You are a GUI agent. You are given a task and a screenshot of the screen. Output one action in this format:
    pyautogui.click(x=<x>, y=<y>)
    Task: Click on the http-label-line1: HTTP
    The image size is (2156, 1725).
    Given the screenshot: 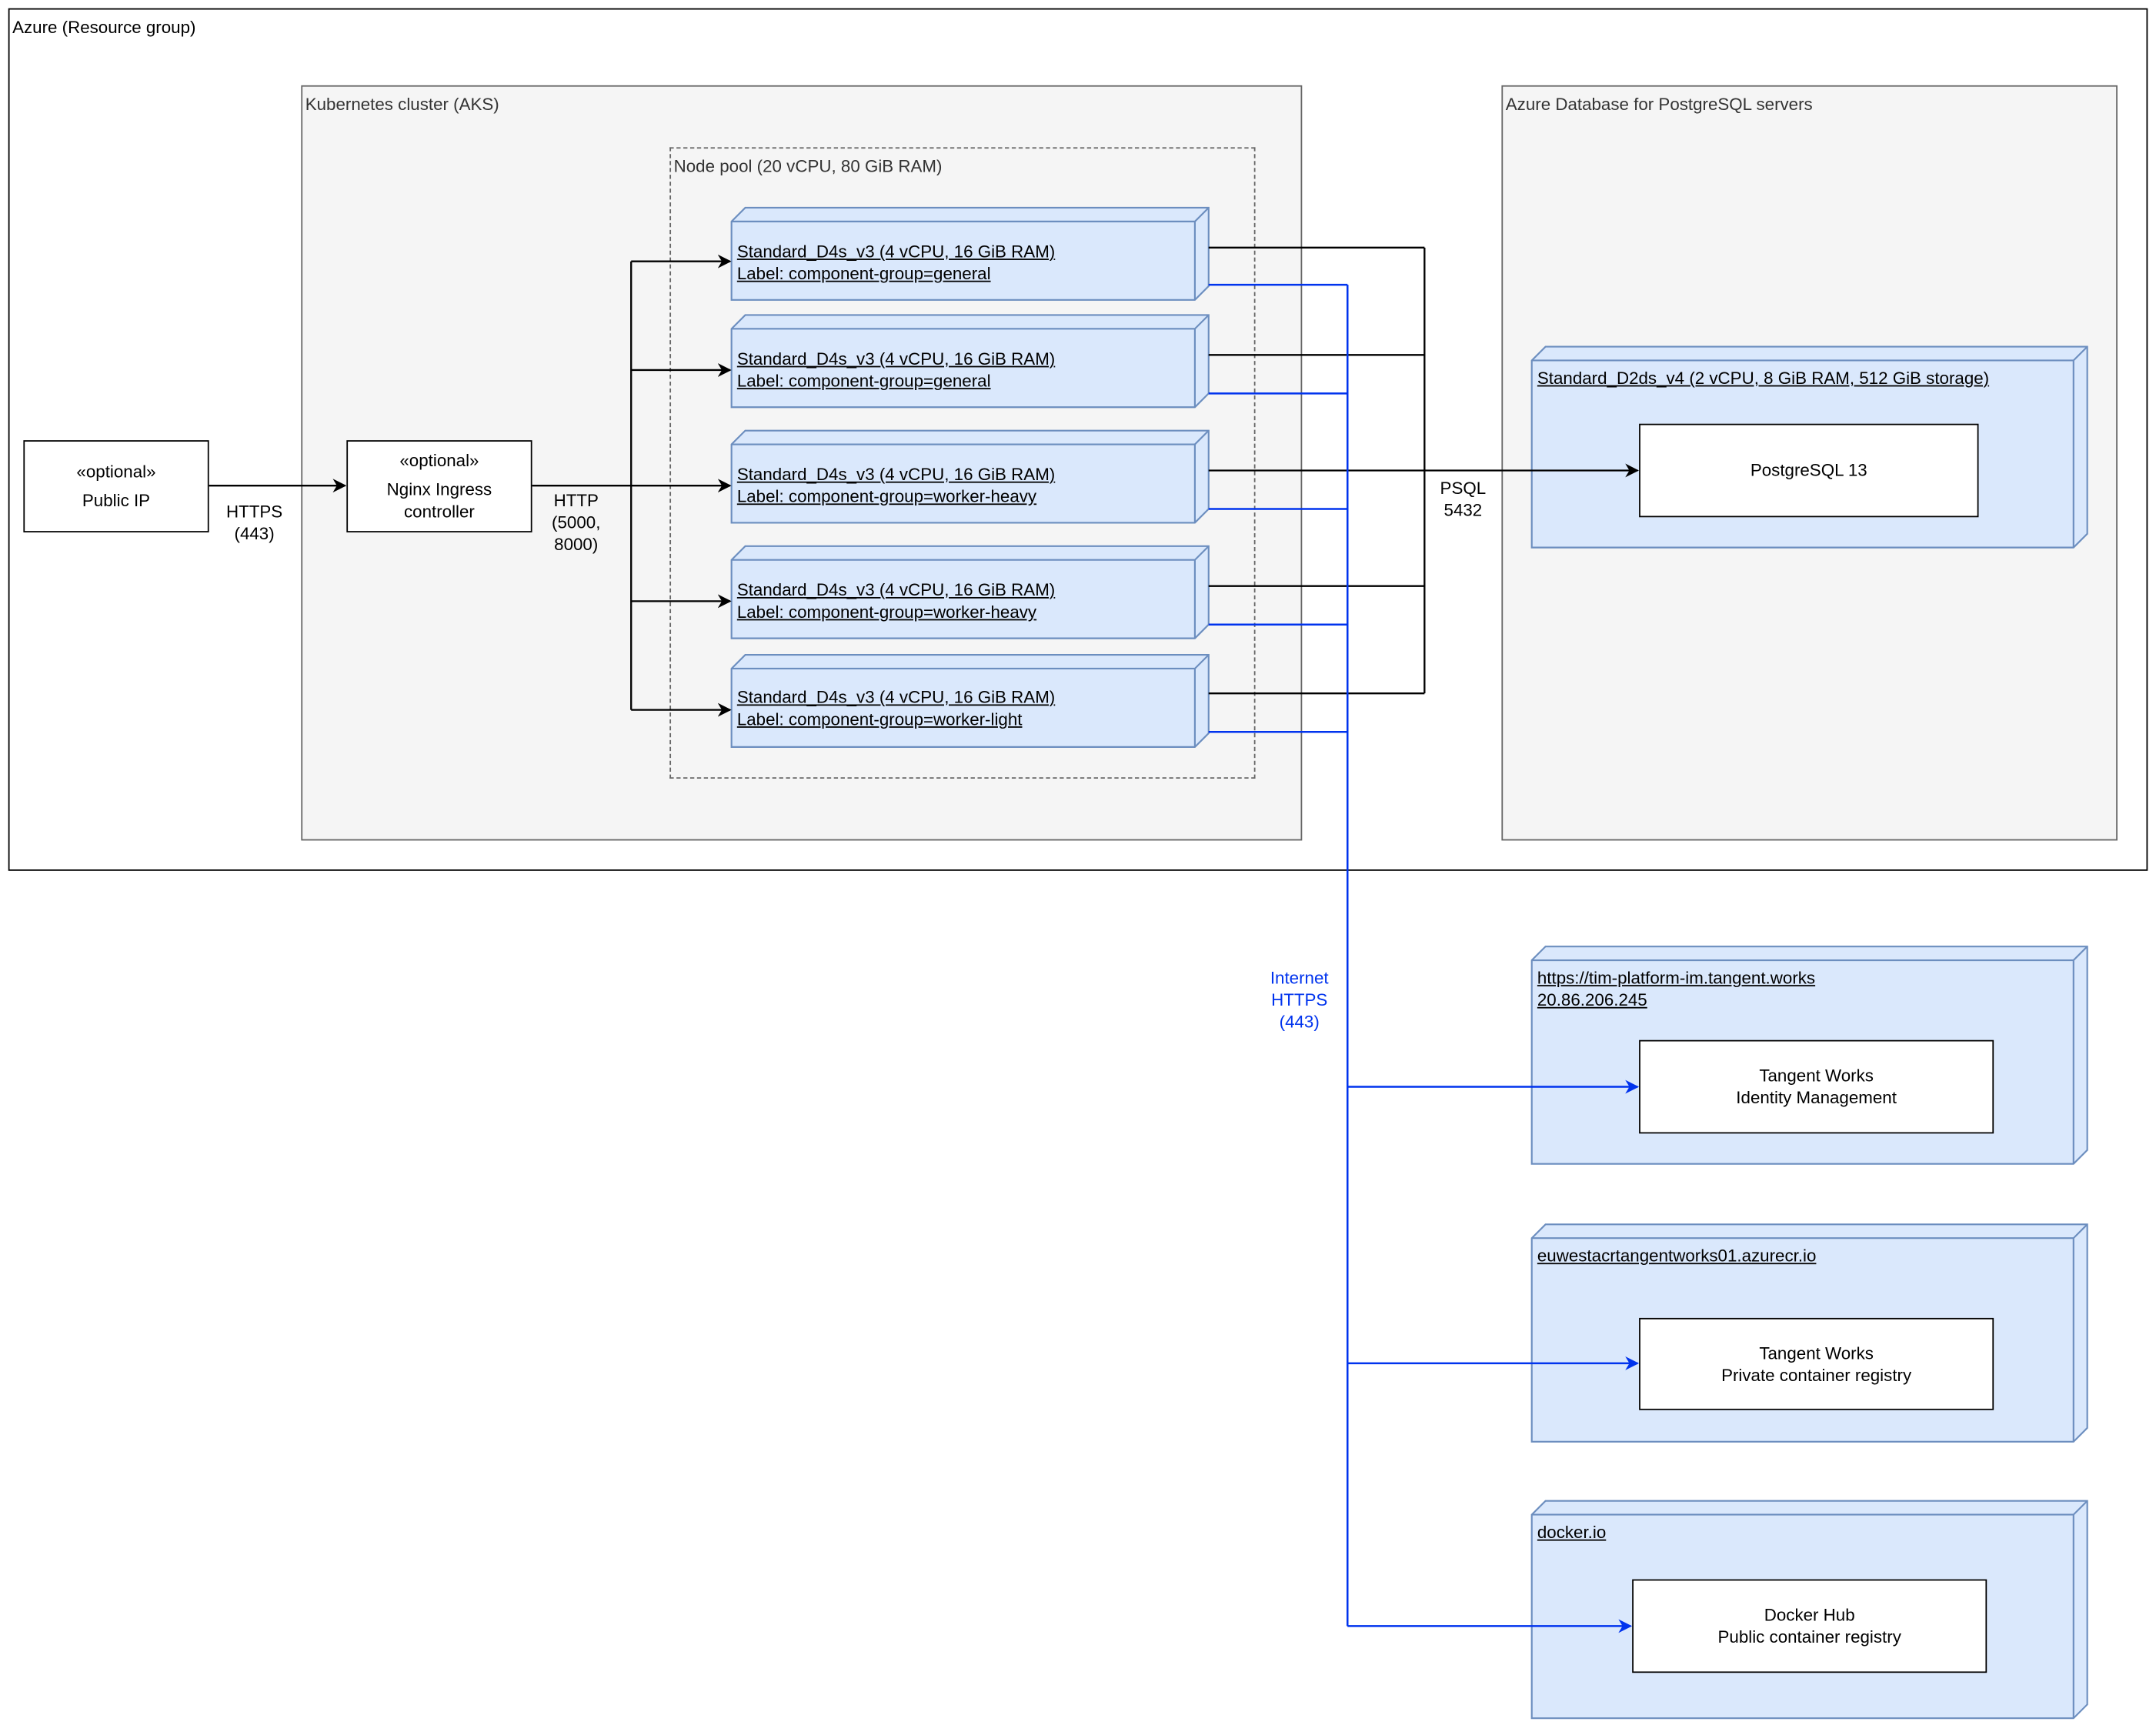 What is the action you would take?
    pyautogui.click(x=576, y=501)
    